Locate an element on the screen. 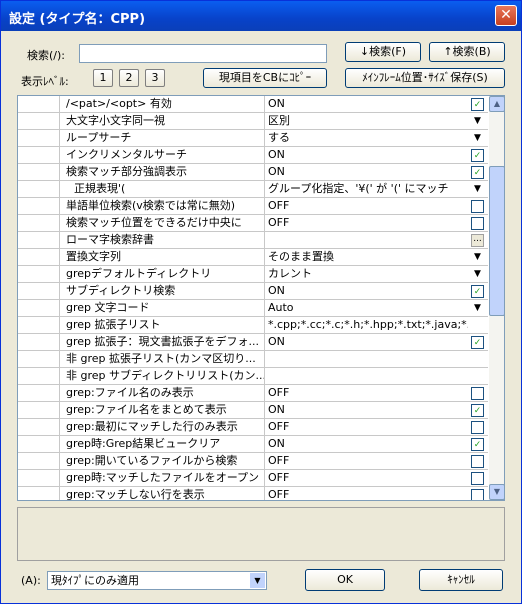 The width and height of the screenshot is (522, 604). table-row: インクリメンタルサーチ ON ✓ is located at coordinates (253, 155).